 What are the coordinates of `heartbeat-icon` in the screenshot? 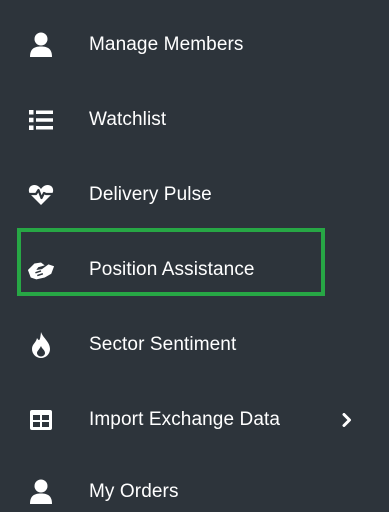 It's located at (41, 195).